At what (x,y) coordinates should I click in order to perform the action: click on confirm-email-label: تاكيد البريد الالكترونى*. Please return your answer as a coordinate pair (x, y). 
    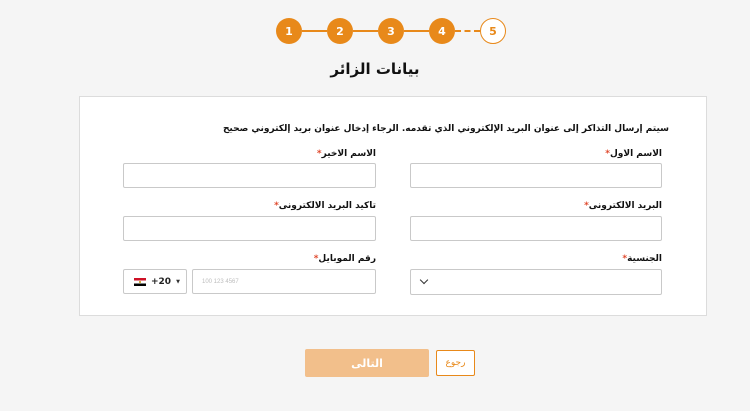
    Looking at the image, I should click on (256, 206).